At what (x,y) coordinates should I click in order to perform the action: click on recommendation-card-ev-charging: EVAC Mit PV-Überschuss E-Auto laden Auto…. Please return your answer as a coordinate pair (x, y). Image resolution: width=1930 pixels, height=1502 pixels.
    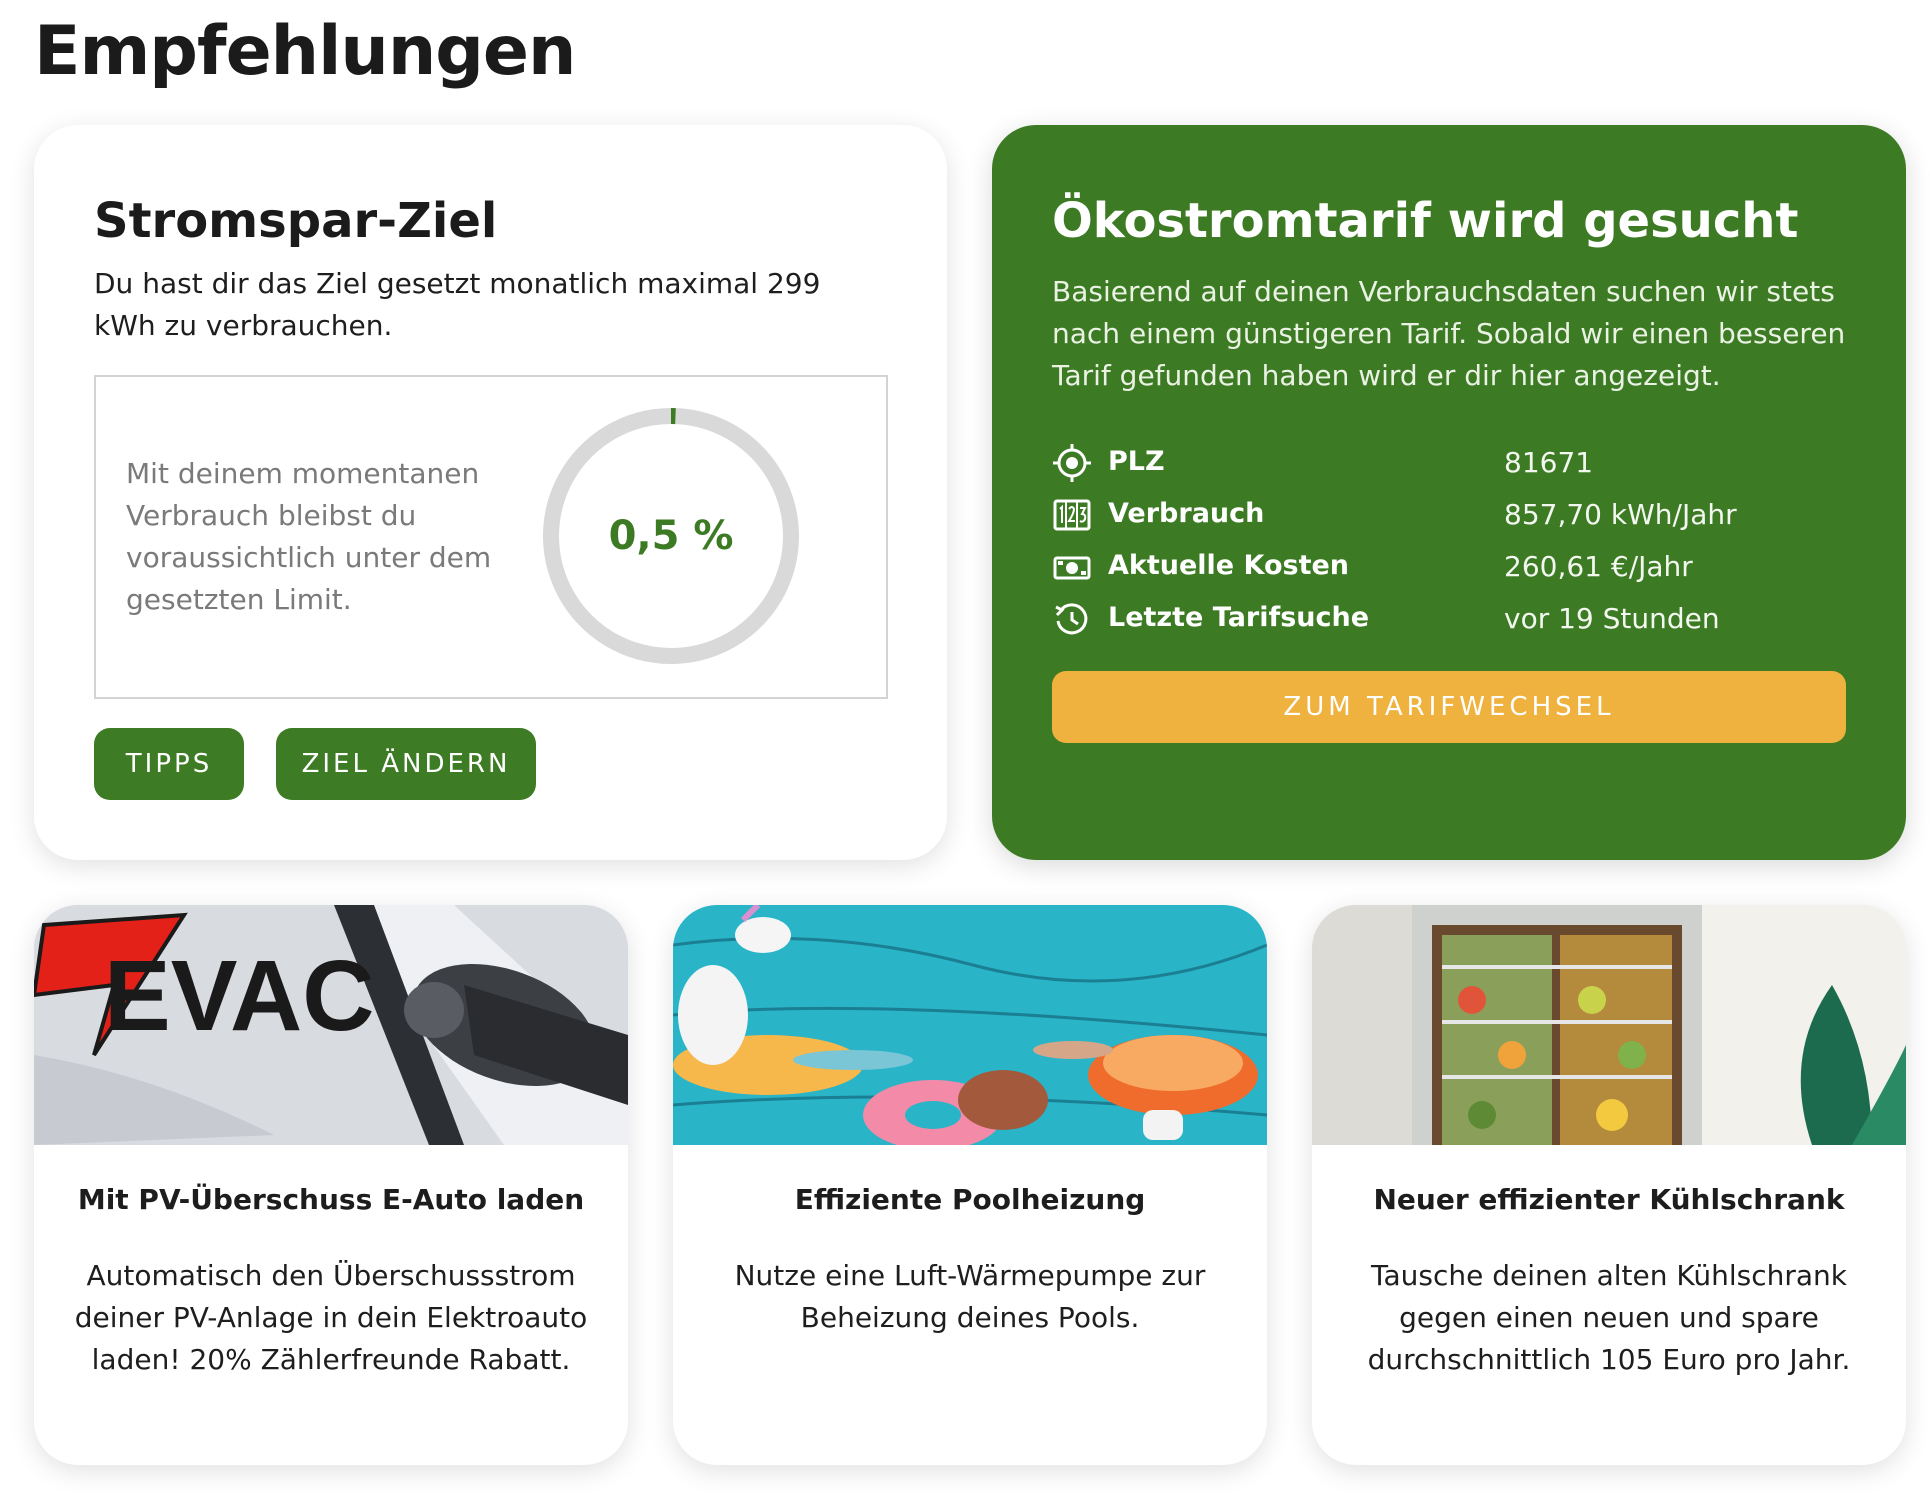
    Looking at the image, I should click on (331, 1185).